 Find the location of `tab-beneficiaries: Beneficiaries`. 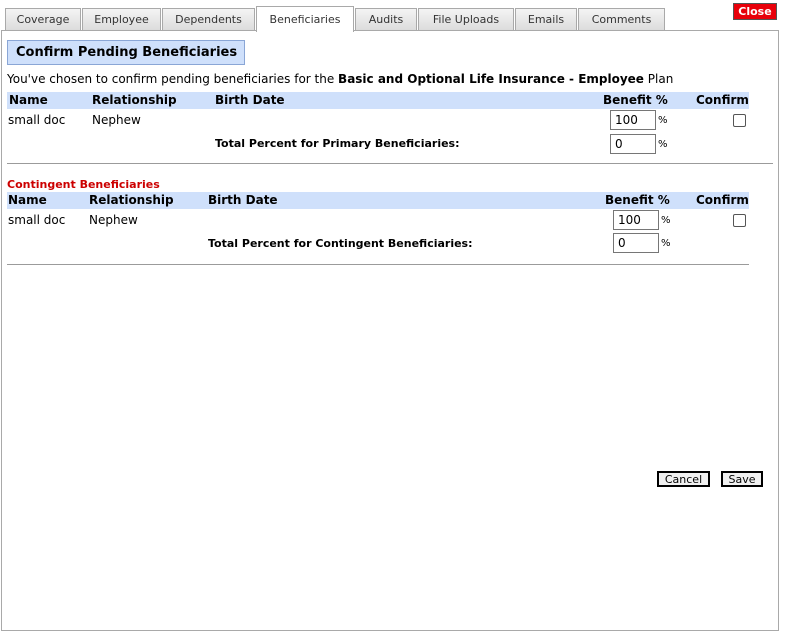

tab-beneficiaries: Beneficiaries is located at coordinates (305, 19).